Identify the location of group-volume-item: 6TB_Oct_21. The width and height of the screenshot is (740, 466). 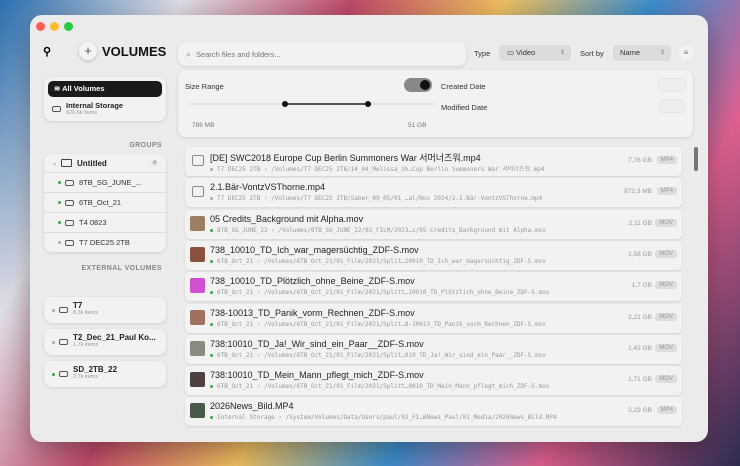
(105, 202).